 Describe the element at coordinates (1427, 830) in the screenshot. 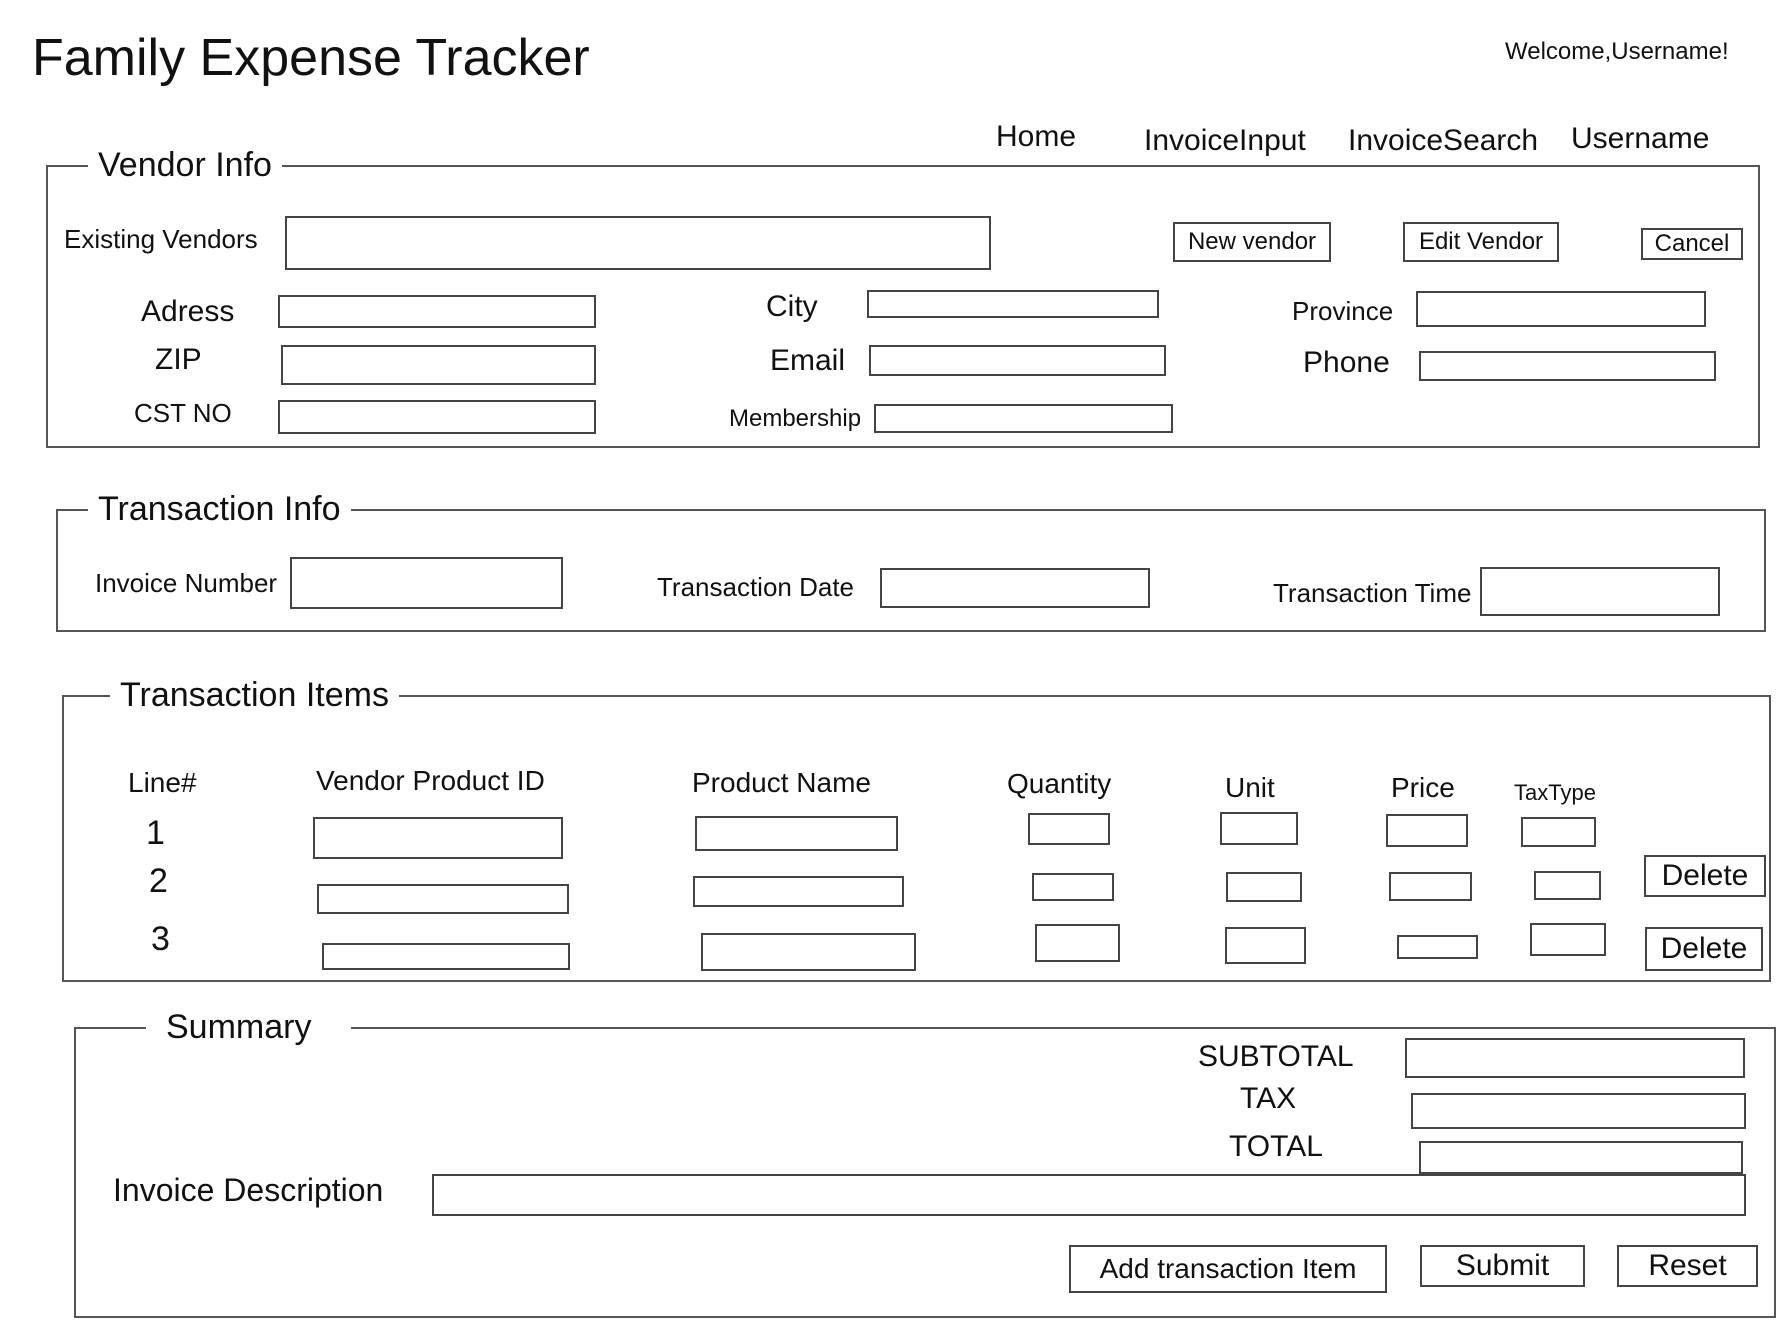

I see `row-1-price-input` at that location.